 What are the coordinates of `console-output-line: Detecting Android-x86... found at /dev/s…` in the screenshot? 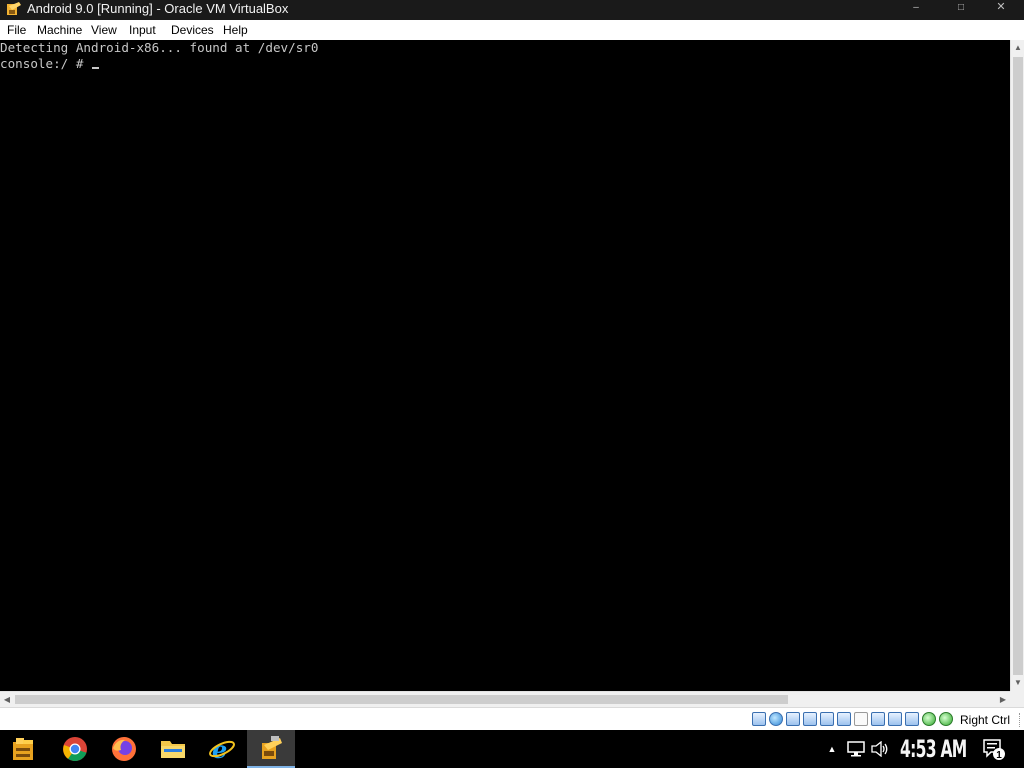 It's located at (159, 47).